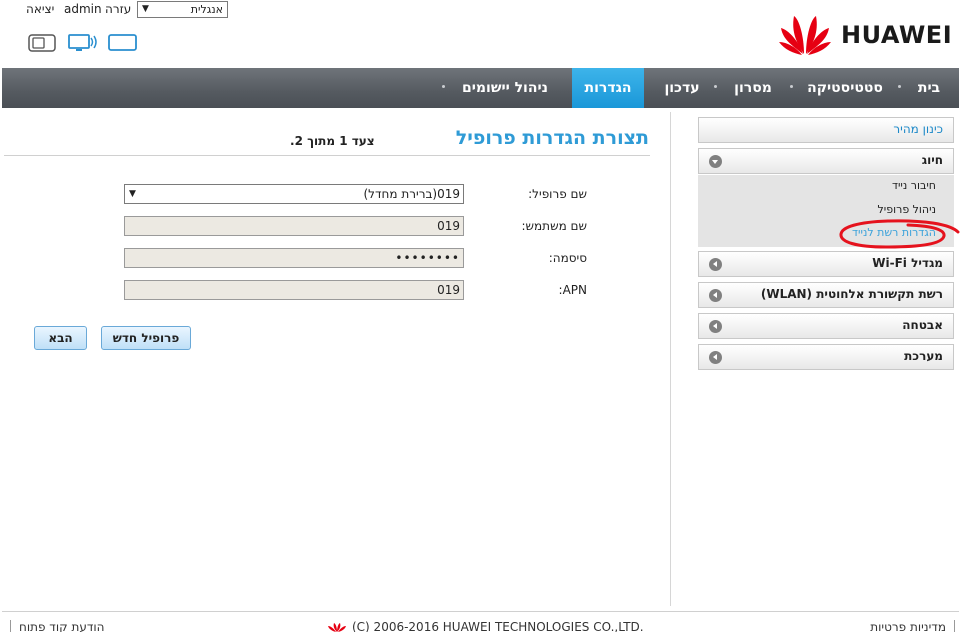 This screenshot has height=632, width=961. What do you see at coordinates (912, 626) in the screenshot?
I see `privacy-policy-link: מדיניות פרטיות` at bounding box center [912, 626].